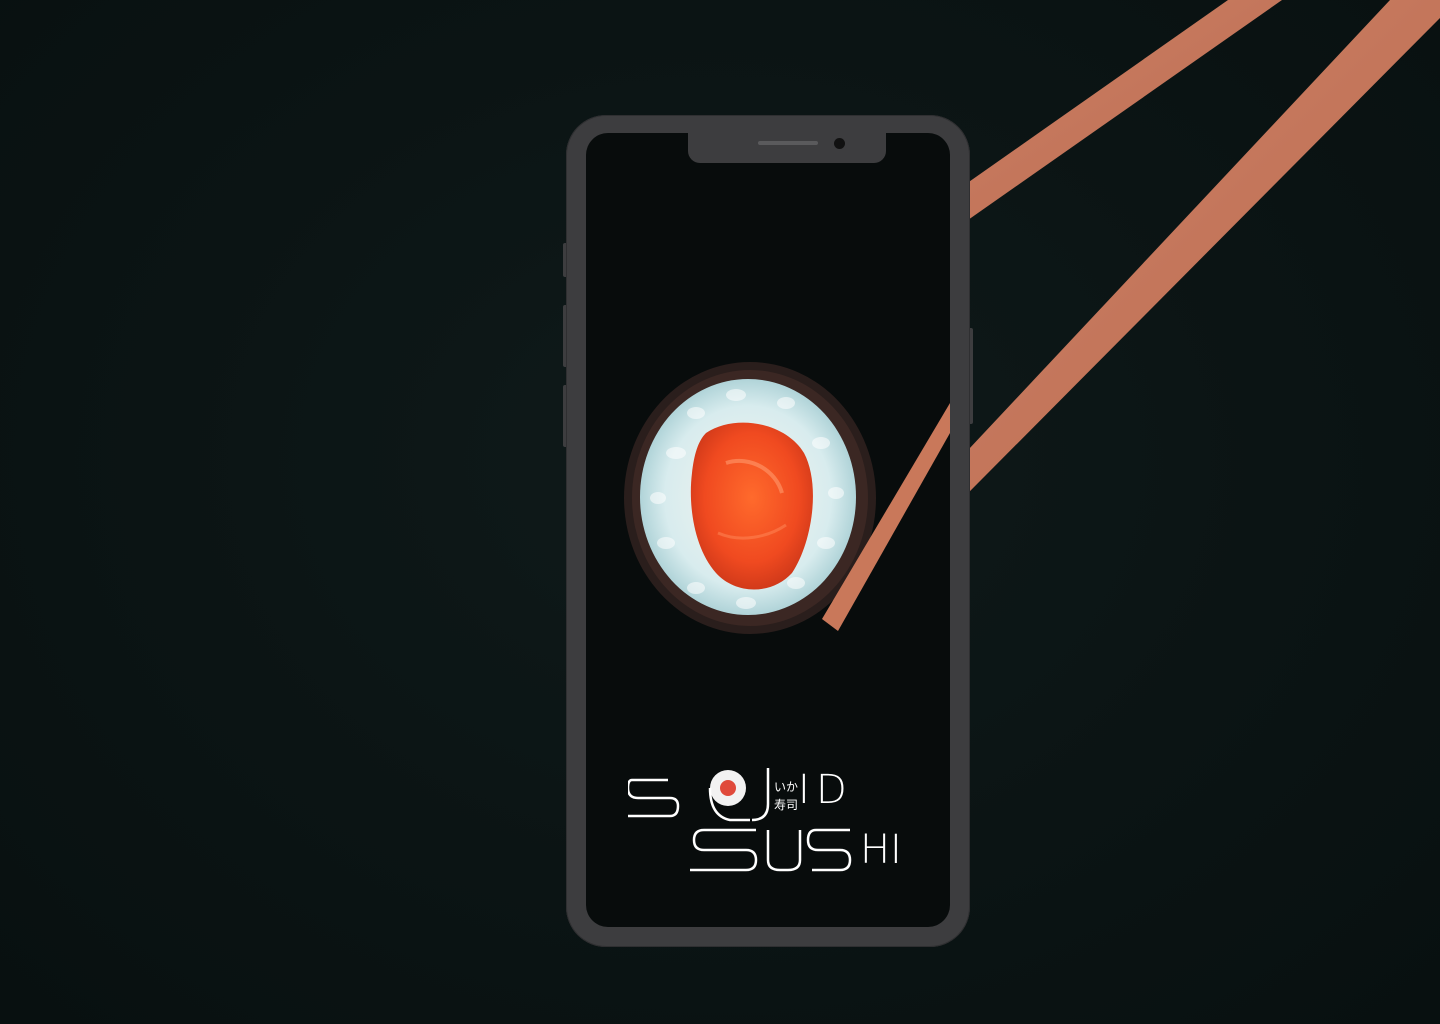  I want to click on camera-icon, so click(839, 143).